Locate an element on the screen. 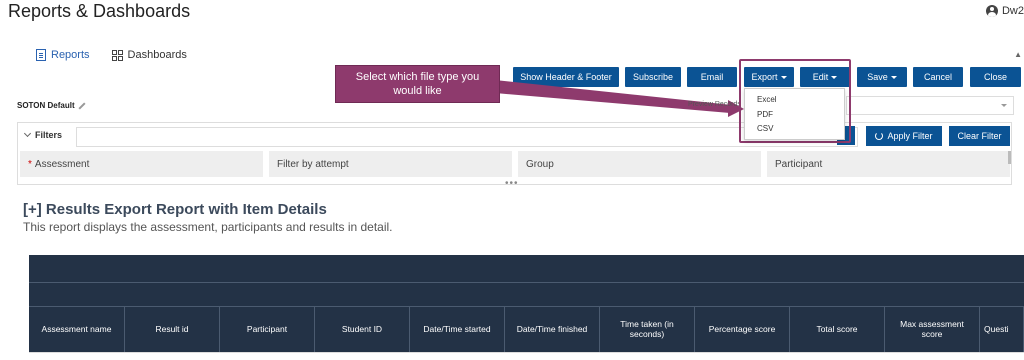  table-header: Percentage score is located at coordinates (742, 329).